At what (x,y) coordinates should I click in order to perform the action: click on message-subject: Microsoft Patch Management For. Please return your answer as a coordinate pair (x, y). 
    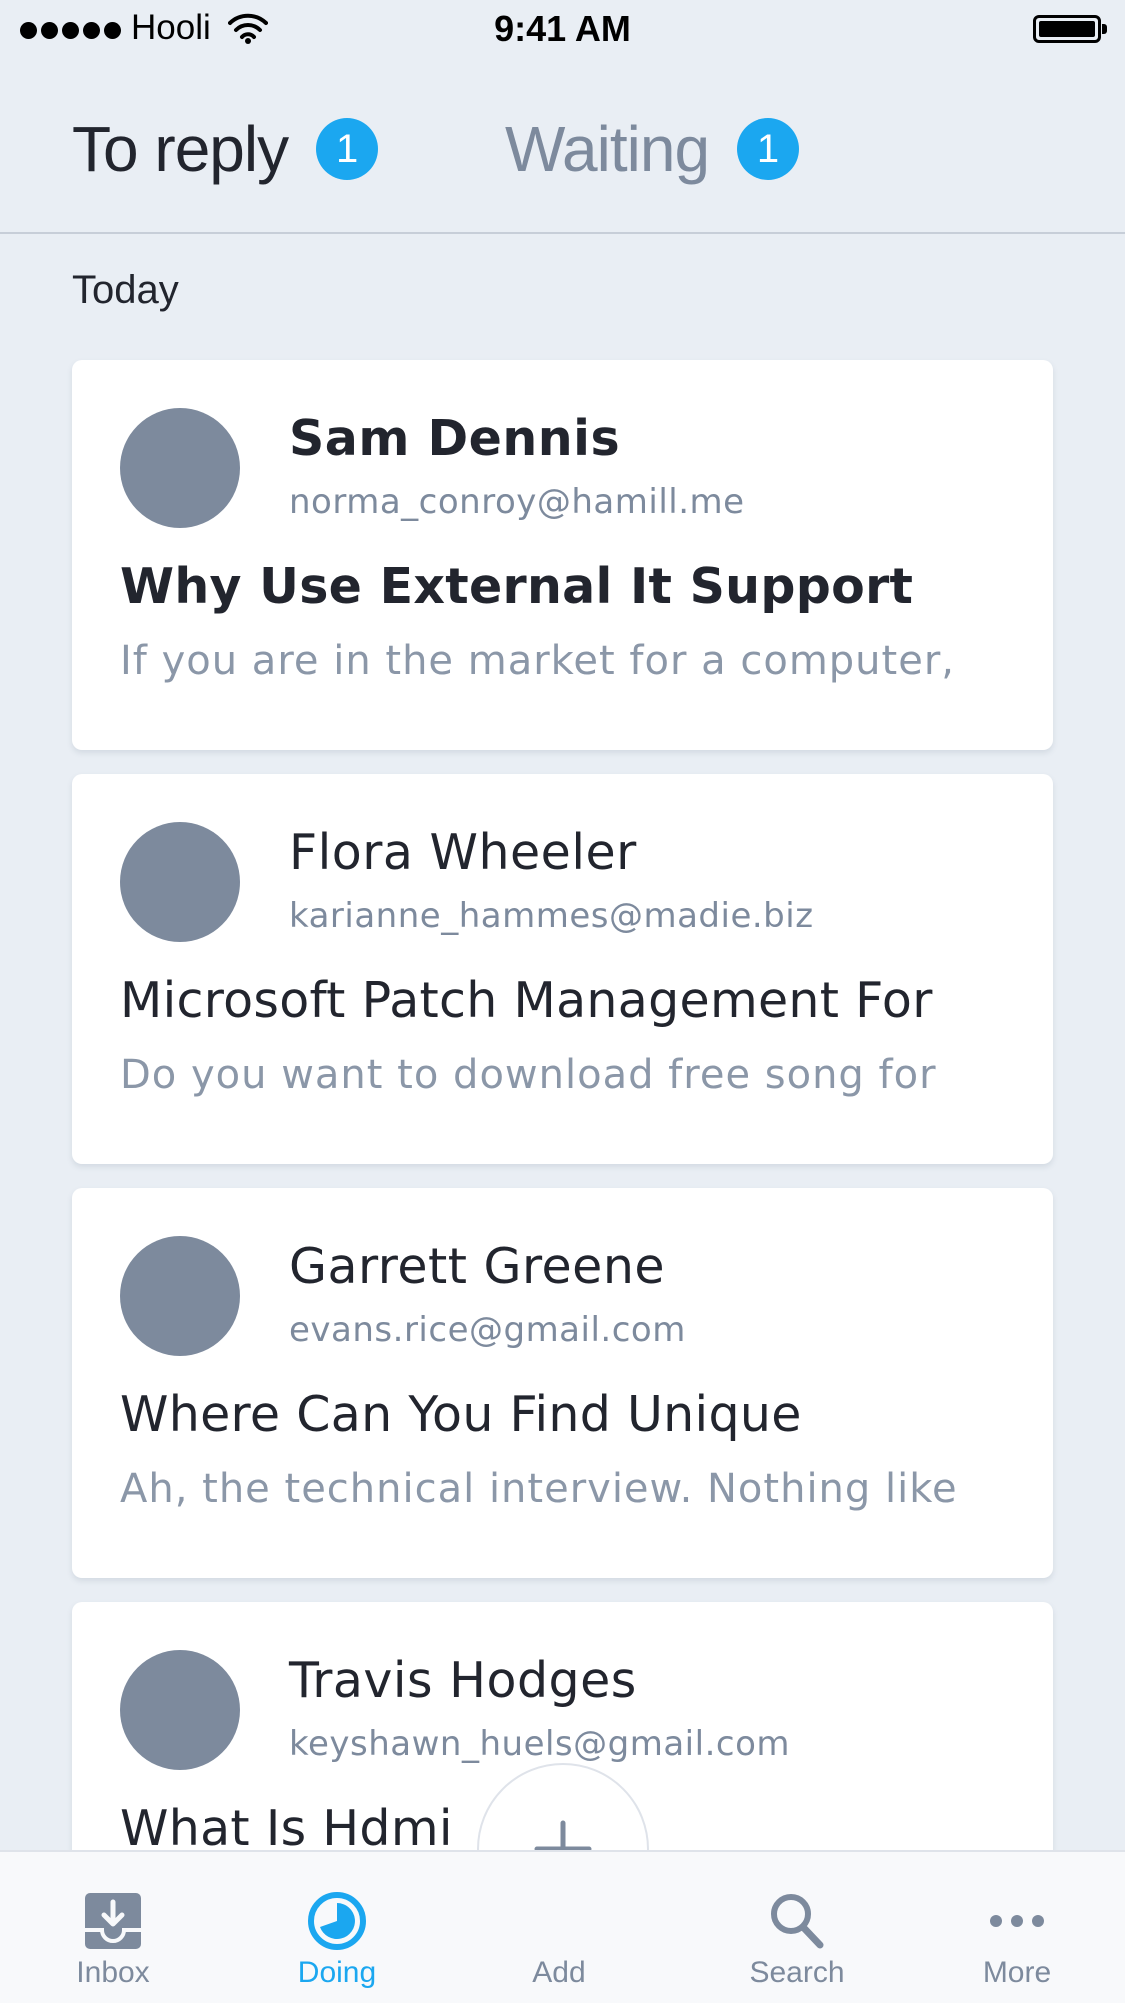
    Looking at the image, I should click on (526, 1000).